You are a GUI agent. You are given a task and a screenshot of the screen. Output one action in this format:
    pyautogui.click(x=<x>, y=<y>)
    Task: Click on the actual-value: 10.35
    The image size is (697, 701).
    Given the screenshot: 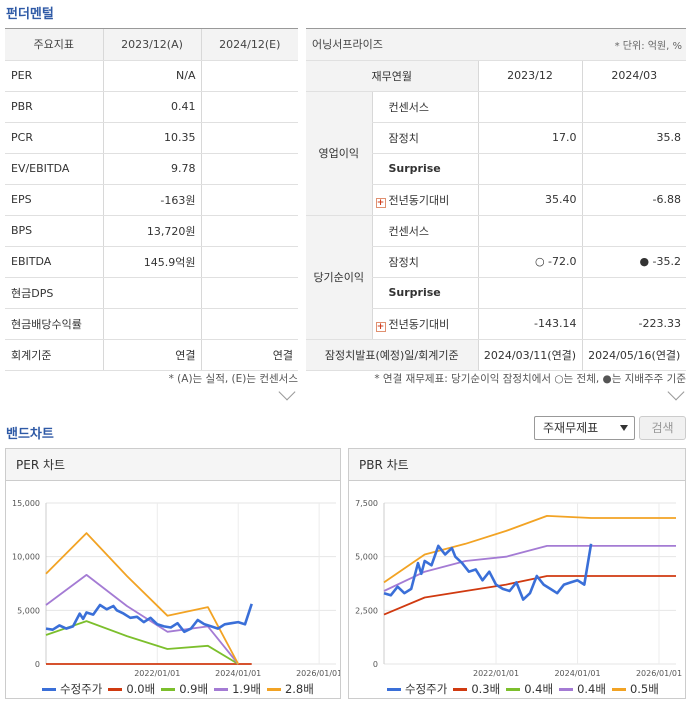 What is the action you would take?
    pyautogui.click(x=151, y=138)
    